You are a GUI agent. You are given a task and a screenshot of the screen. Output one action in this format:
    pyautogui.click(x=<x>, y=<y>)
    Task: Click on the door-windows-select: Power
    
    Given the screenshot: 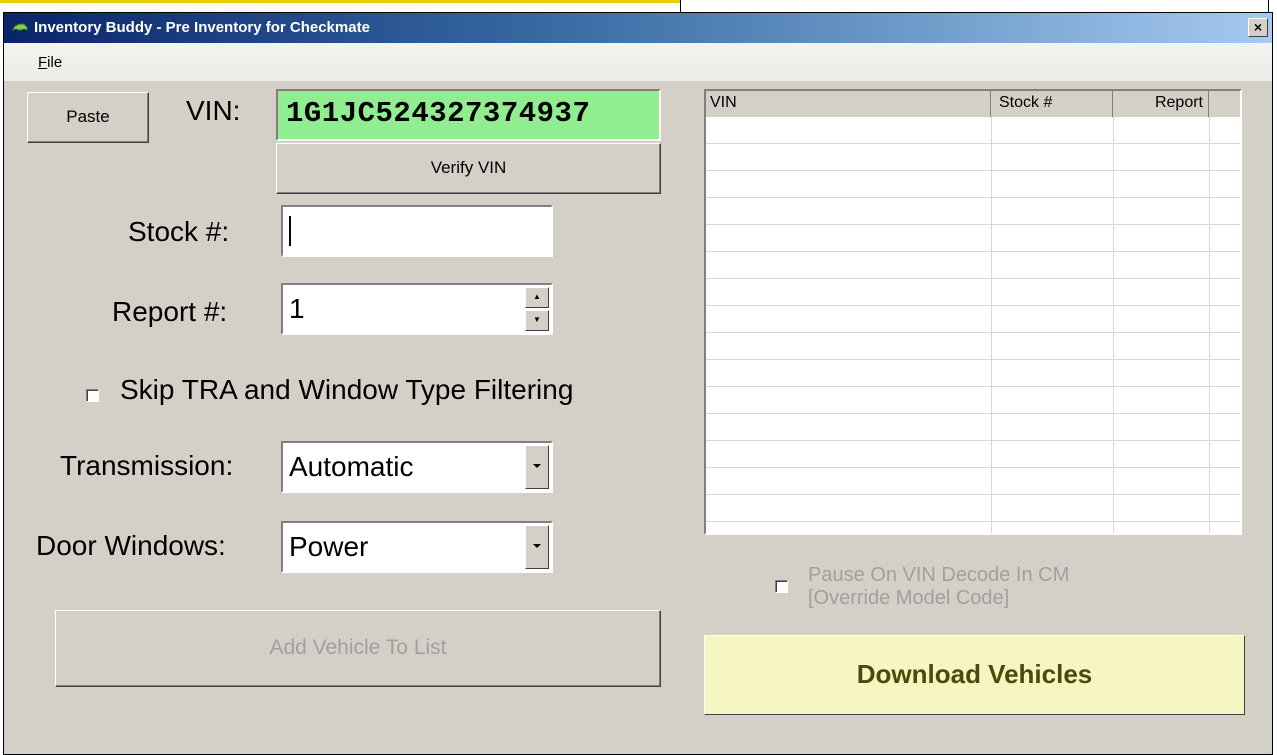 What is the action you would take?
    pyautogui.click(x=417, y=547)
    